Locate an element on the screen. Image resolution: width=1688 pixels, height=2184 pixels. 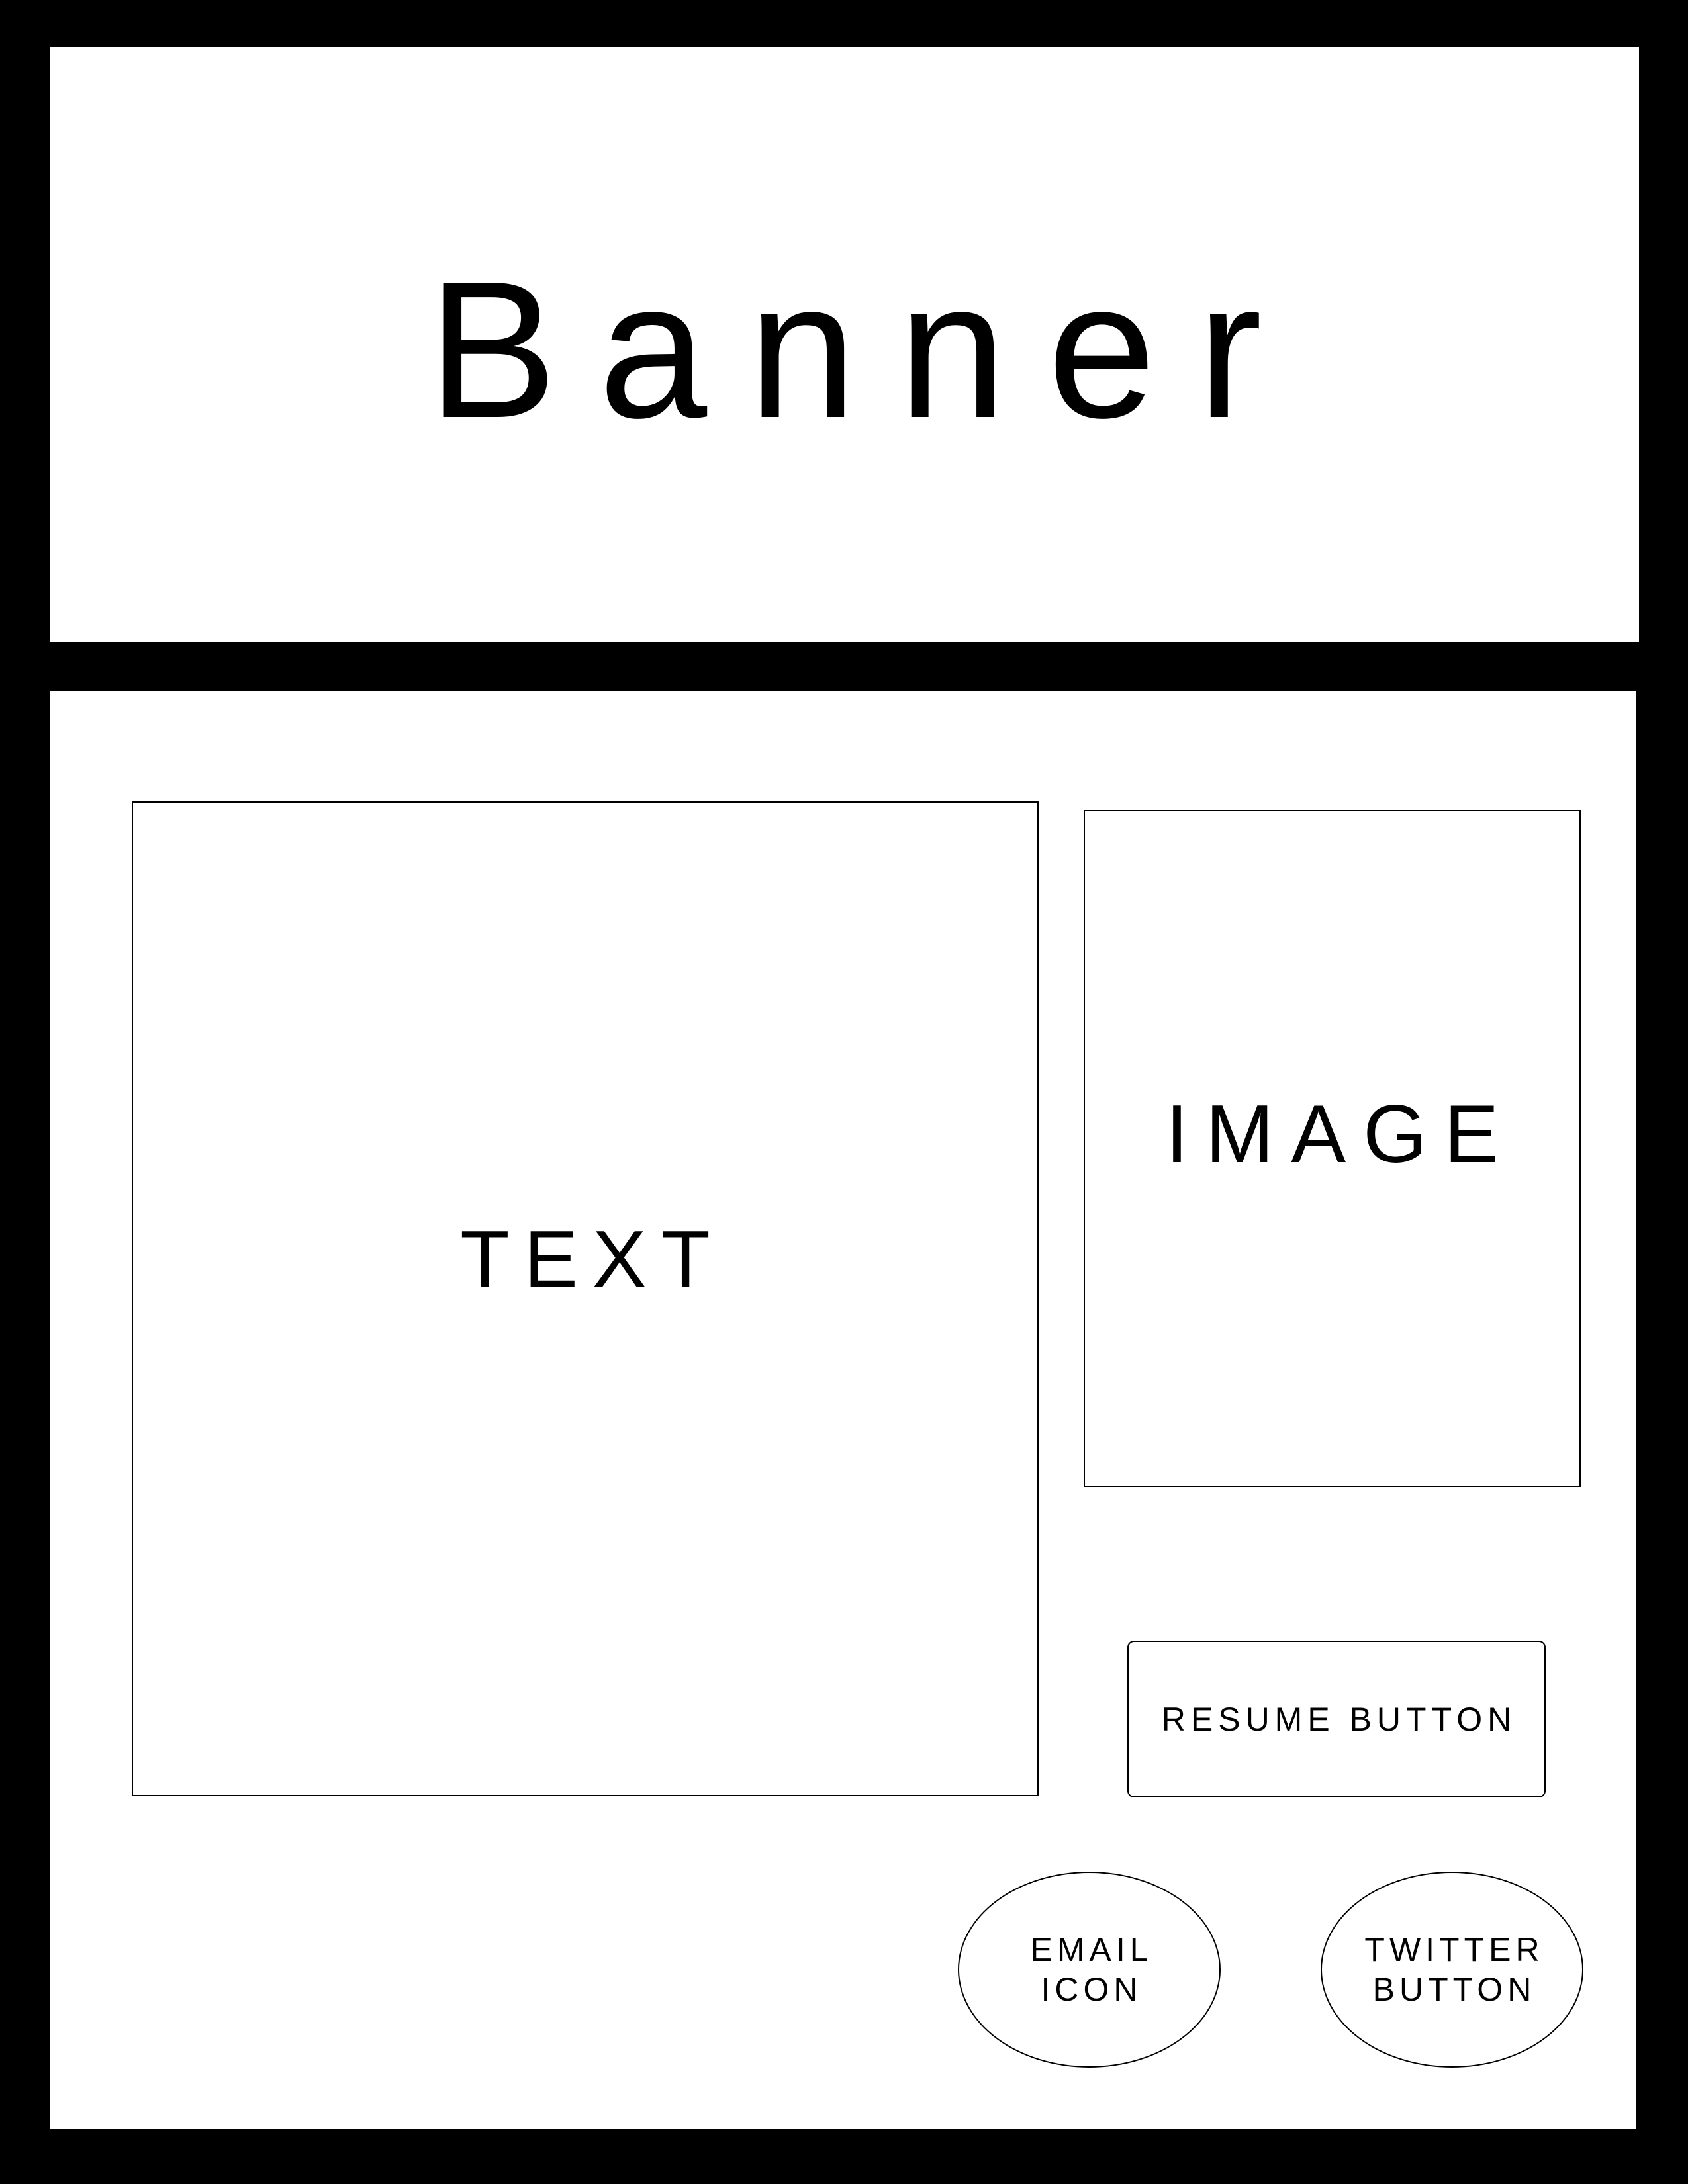
resume-button-label: RESUME BUTTON is located at coordinates (1339, 1719).